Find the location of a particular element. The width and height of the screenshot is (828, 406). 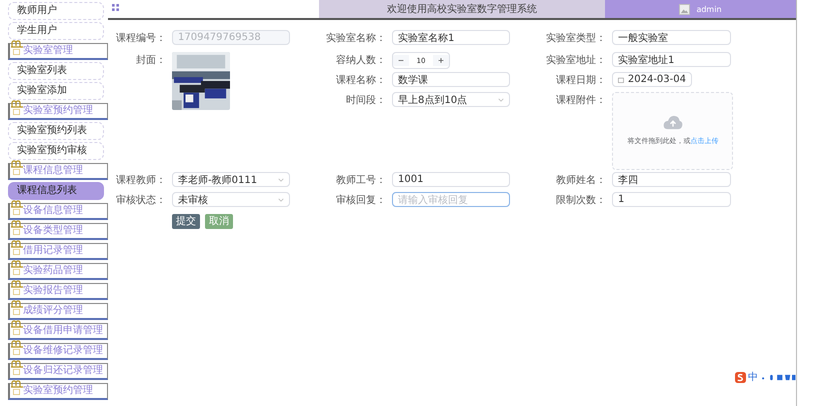

select-field: 未审核 is located at coordinates (231, 199).